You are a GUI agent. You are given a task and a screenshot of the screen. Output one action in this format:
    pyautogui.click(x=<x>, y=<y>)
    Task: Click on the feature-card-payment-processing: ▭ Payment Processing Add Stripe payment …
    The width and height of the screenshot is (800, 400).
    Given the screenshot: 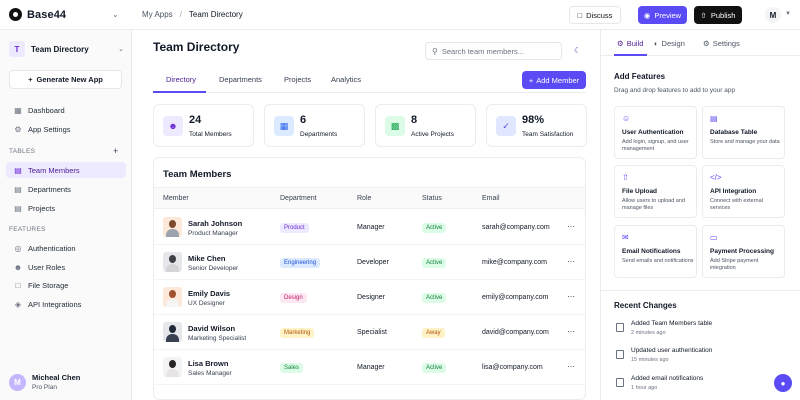 What is the action you would take?
    pyautogui.click(x=743, y=251)
    